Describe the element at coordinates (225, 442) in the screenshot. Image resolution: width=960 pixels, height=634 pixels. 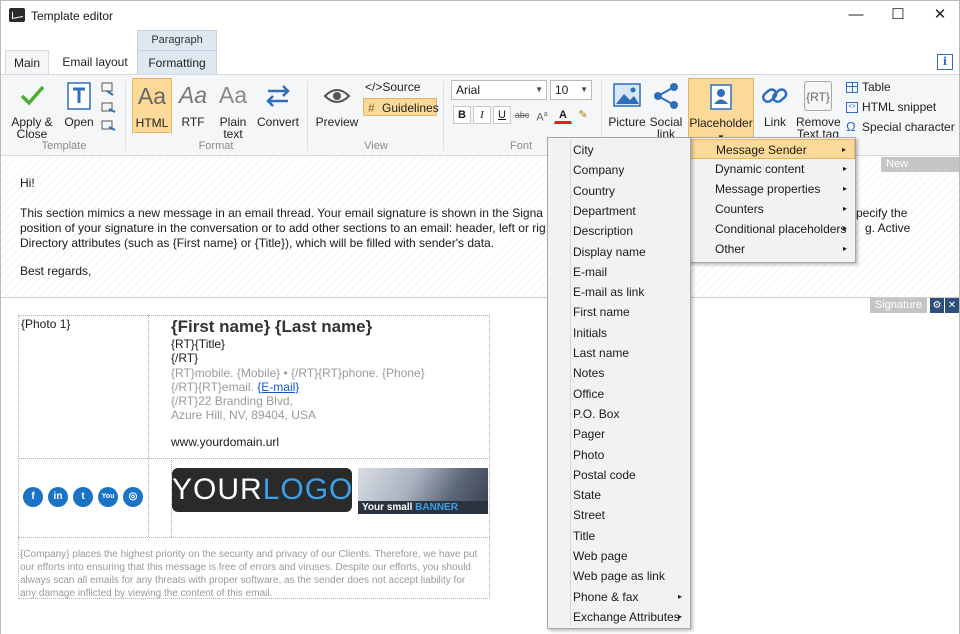
I see `website-url: www.yourdomain.url` at that location.